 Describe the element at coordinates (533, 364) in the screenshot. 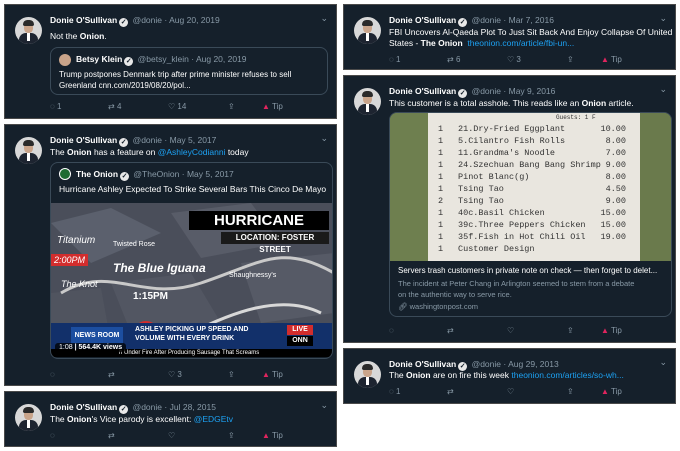

I see `tweet-date: Aug 29, 2013` at that location.